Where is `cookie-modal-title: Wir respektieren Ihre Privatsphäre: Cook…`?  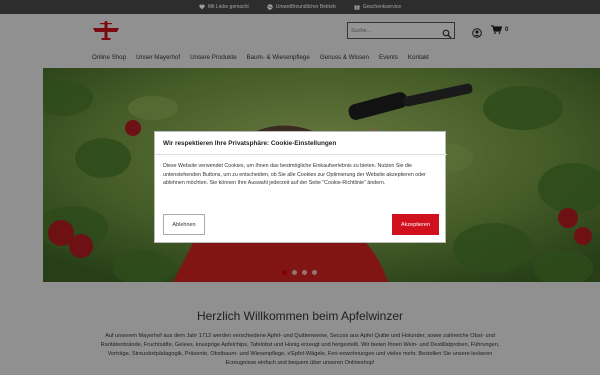
cookie-modal-title: Wir respektieren Ihre Privatsphäre: Cook… is located at coordinates (250, 143).